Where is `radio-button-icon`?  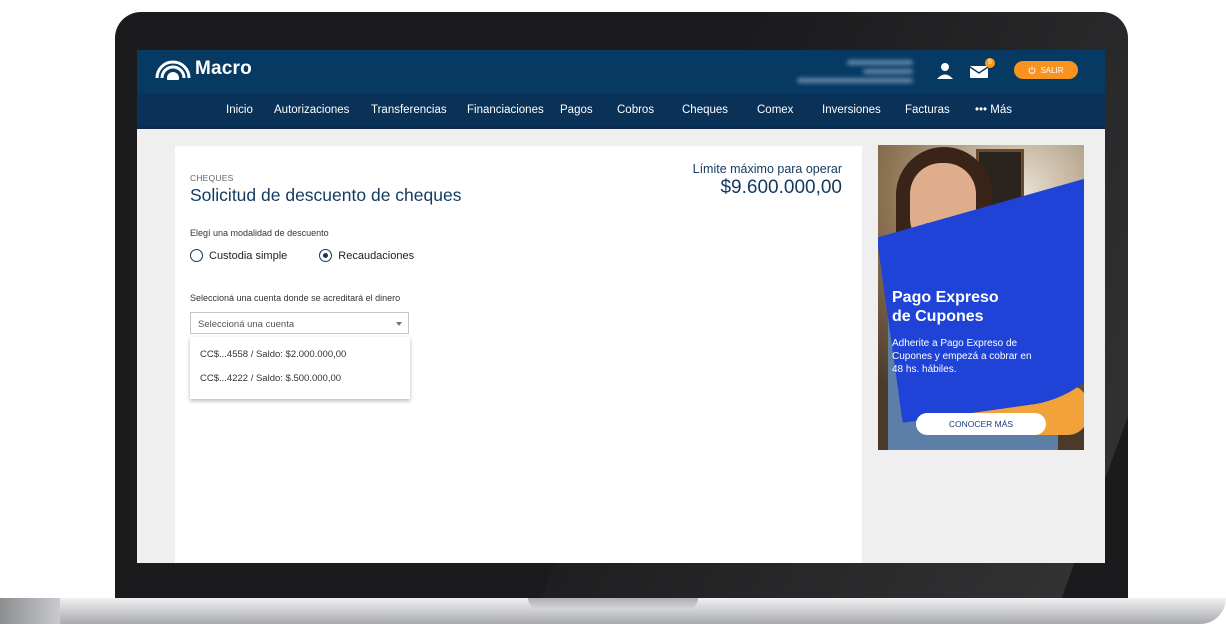 radio-button-icon is located at coordinates (196, 255).